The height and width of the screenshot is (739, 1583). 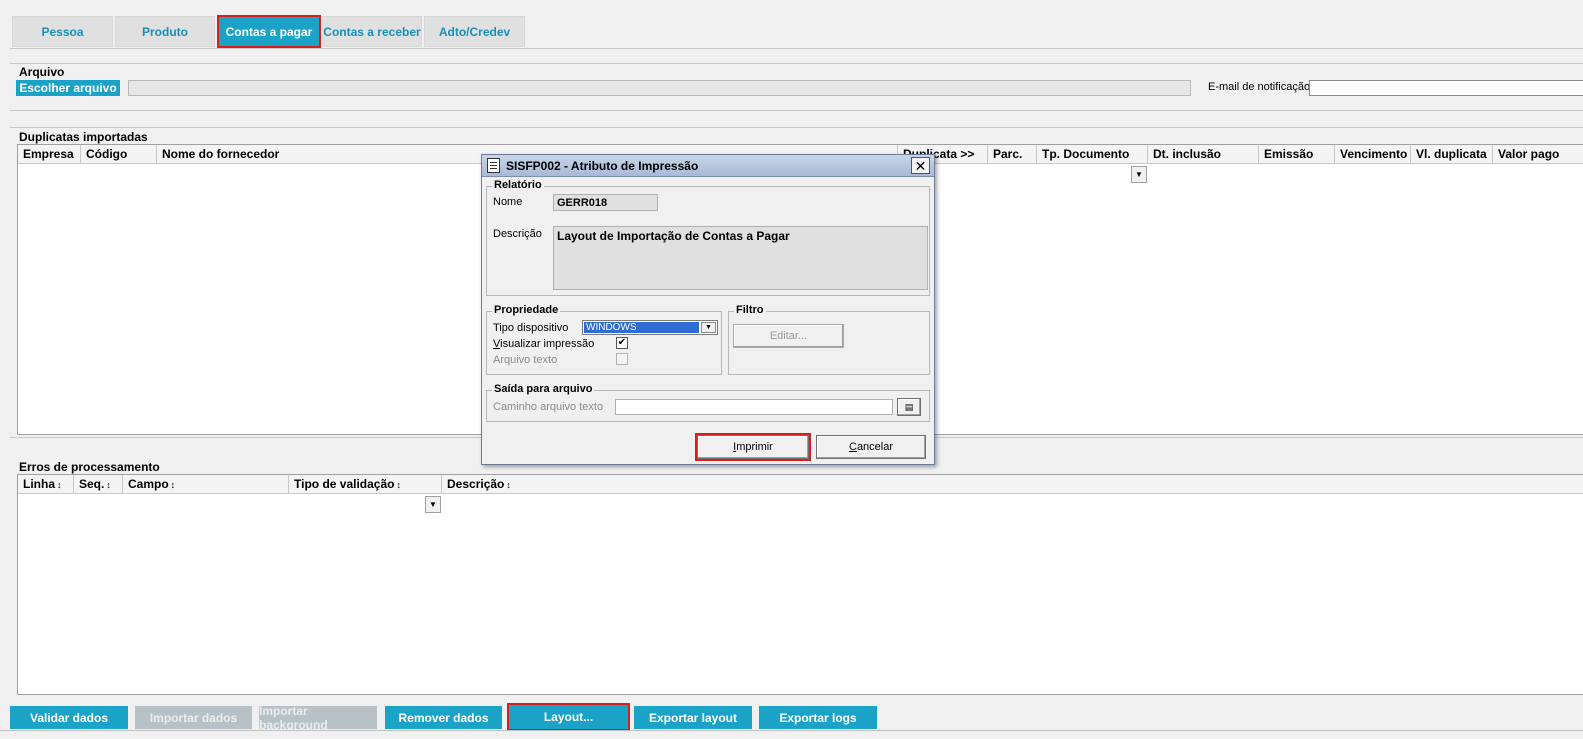 What do you see at coordinates (622, 359) in the screenshot?
I see `arquivo-texto-checkbox` at bounding box center [622, 359].